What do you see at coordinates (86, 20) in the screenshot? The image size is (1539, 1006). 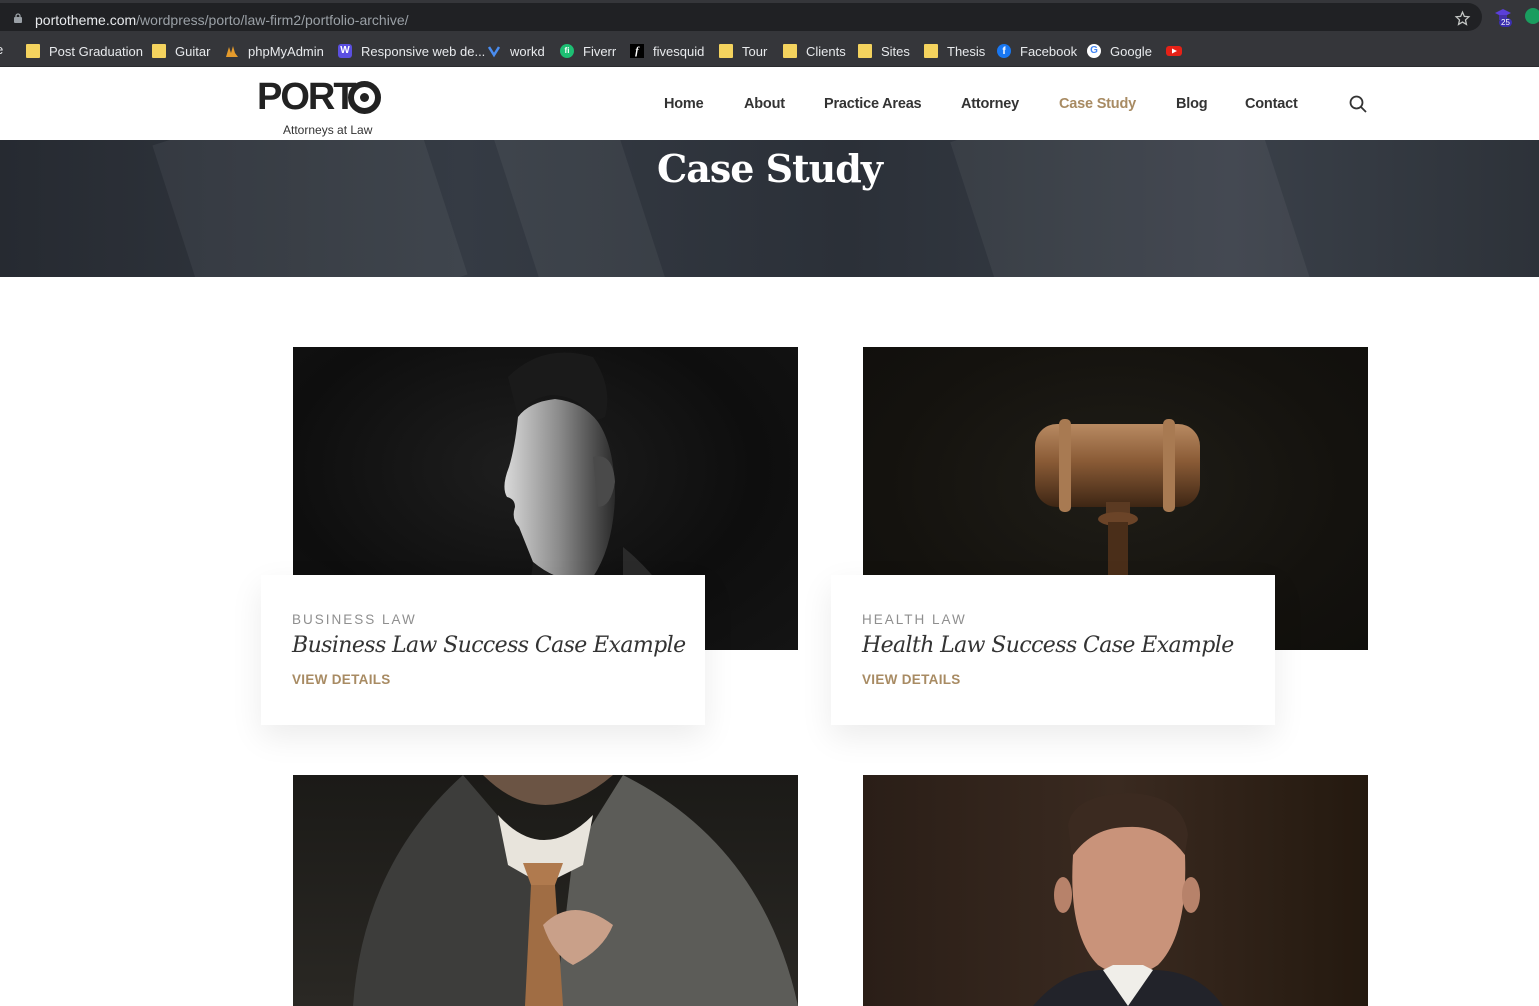 I see `url-host: portotheme.com` at bounding box center [86, 20].